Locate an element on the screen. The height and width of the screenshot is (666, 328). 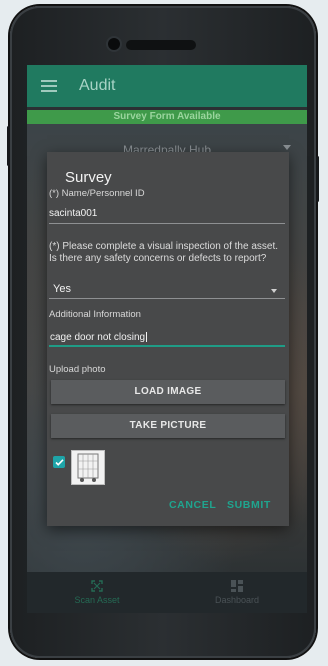
nav-dashboard: Dashboard is located at coordinates (237, 592).